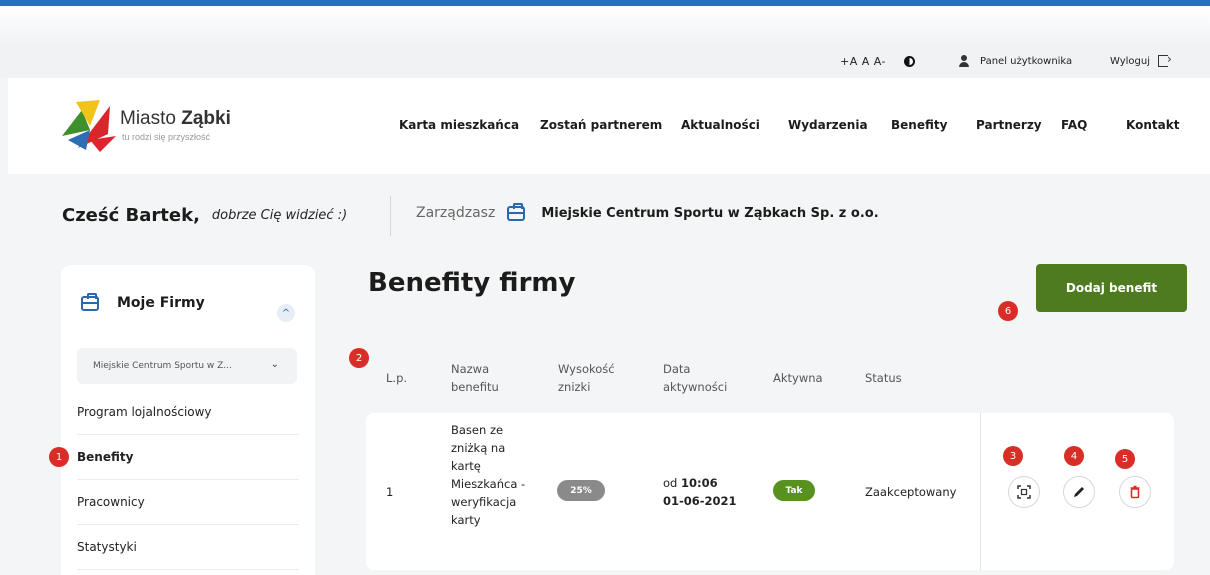  What do you see at coordinates (390, 492) in the screenshot?
I see `row-lp: 1` at bounding box center [390, 492].